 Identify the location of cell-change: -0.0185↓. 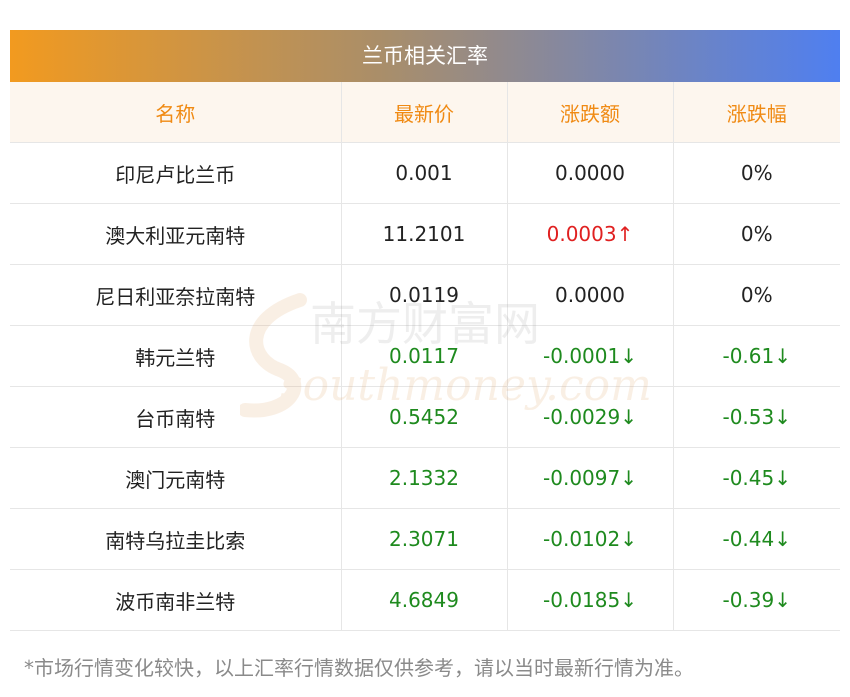
(590, 600).